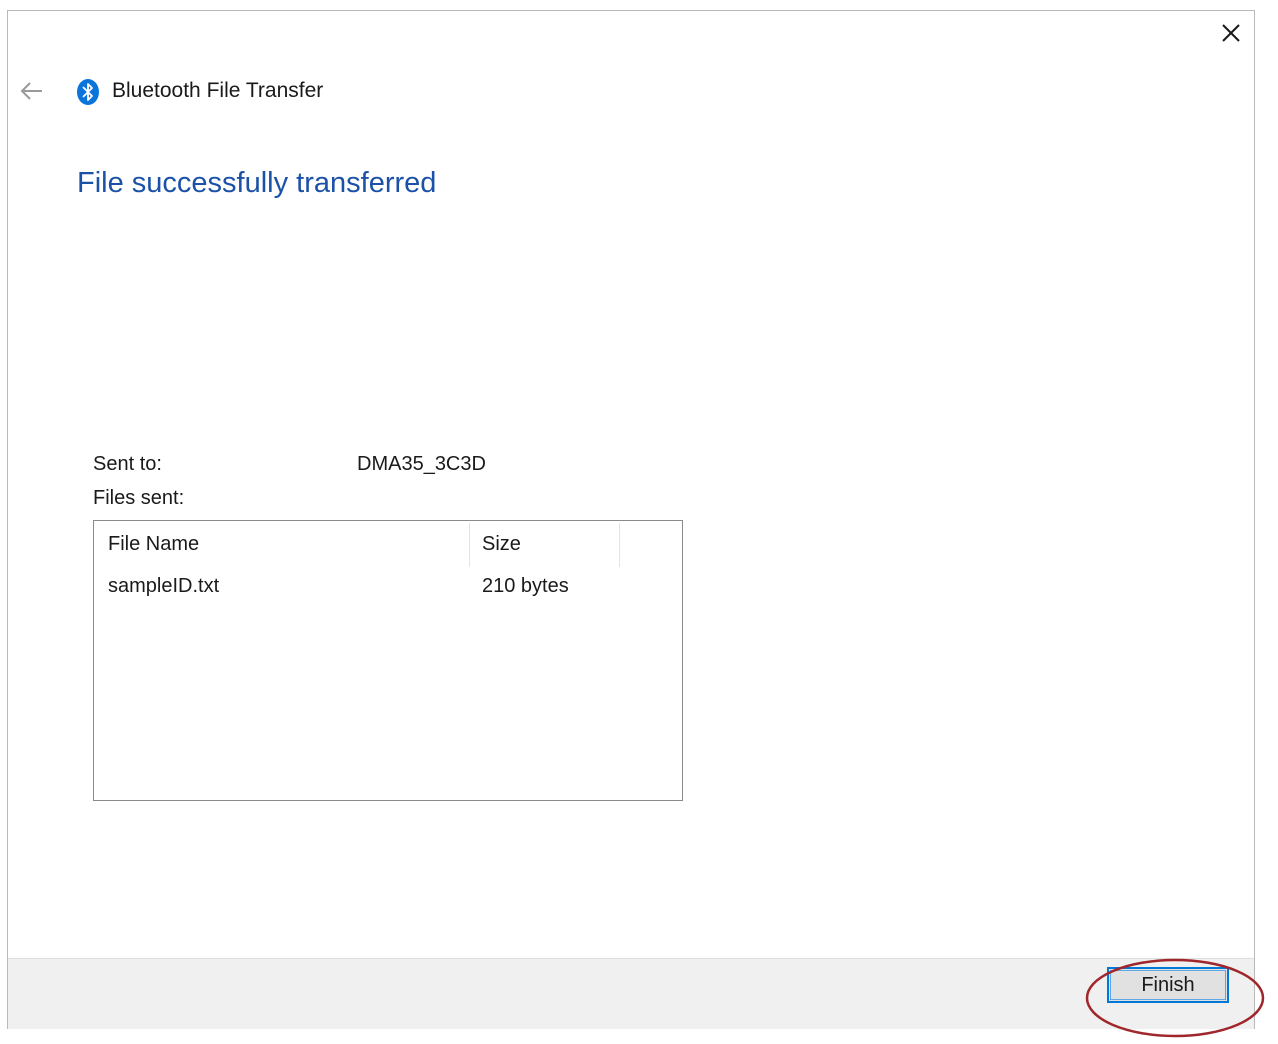  What do you see at coordinates (421, 464) in the screenshot?
I see `sent-to-value: DMA35_3C3D` at bounding box center [421, 464].